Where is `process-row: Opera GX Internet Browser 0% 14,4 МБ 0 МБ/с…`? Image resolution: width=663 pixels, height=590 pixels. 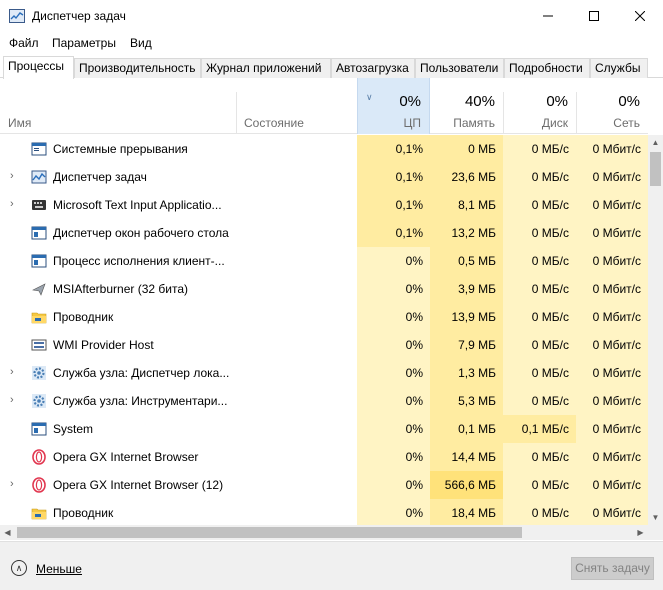 process-row: Opera GX Internet Browser 0% 14,4 МБ 0 МБ/с… is located at coordinates (324, 457).